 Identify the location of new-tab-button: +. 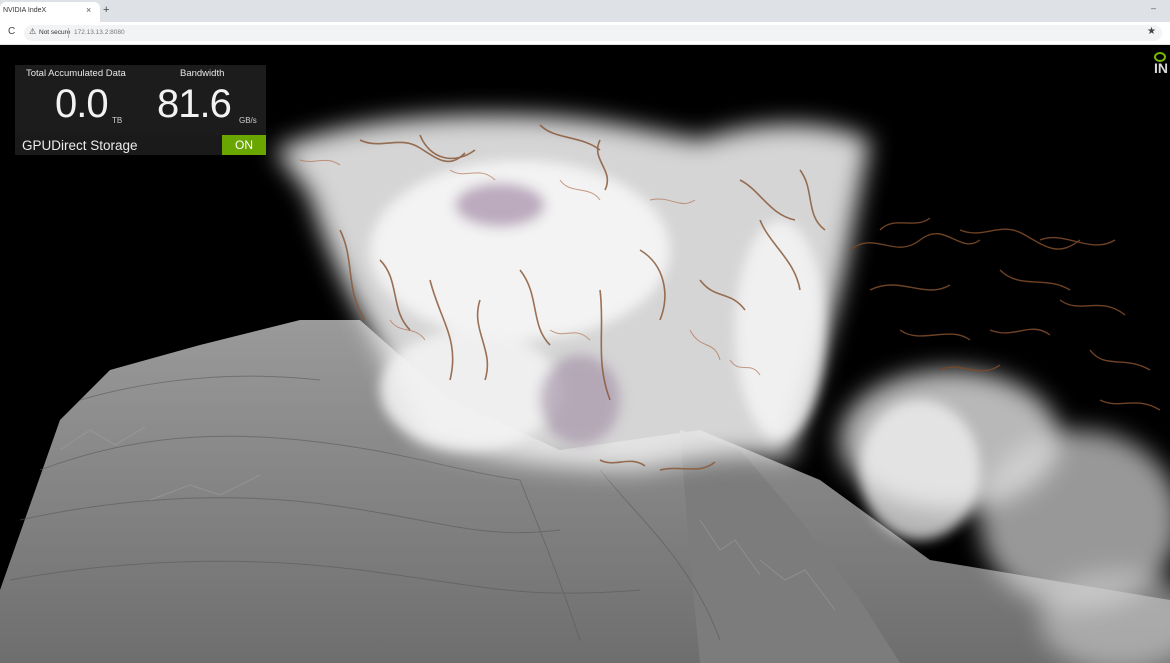
(106, 10).